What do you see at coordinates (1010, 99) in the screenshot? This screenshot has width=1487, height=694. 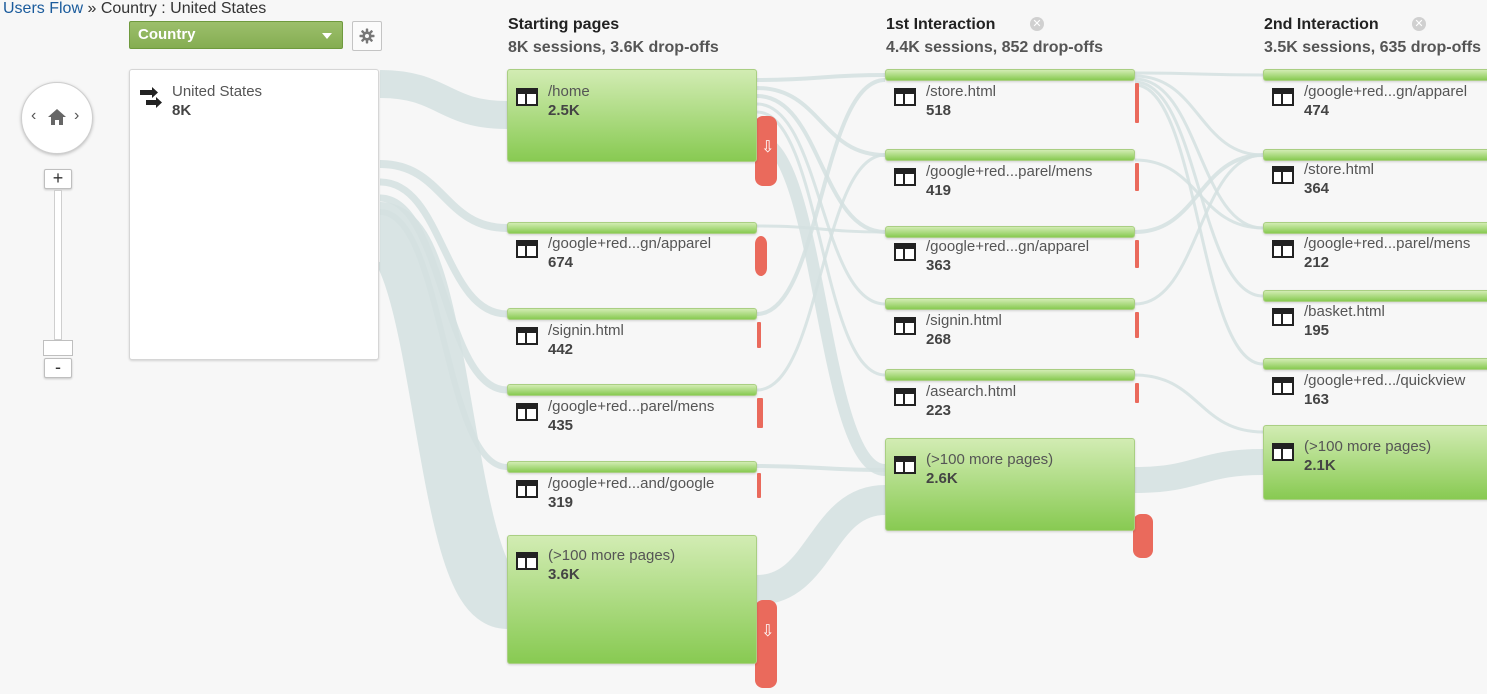 I see `flow-node: /store.html 518` at bounding box center [1010, 99].